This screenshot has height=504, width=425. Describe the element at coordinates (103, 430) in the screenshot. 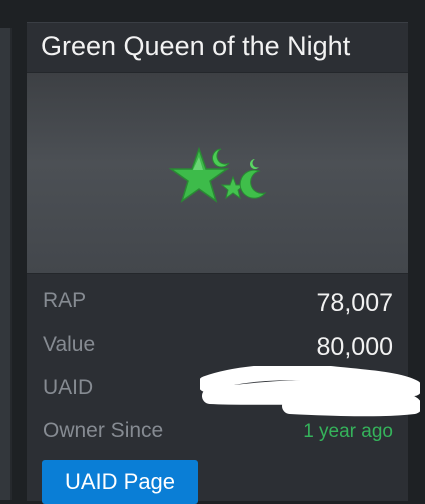

I see `owner-since-label: Owner Since` at that location.